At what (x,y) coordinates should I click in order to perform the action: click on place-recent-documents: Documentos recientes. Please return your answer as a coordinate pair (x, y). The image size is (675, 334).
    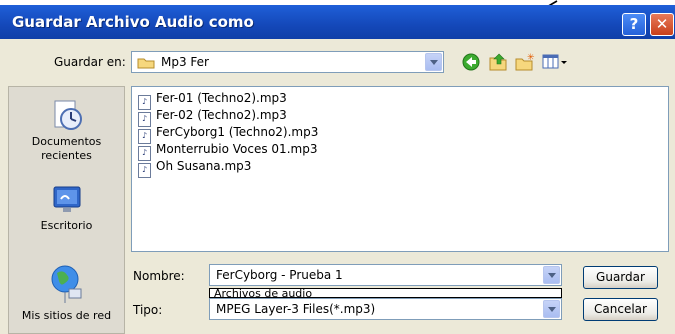
    Looking at the image, I should click on (66, 130).